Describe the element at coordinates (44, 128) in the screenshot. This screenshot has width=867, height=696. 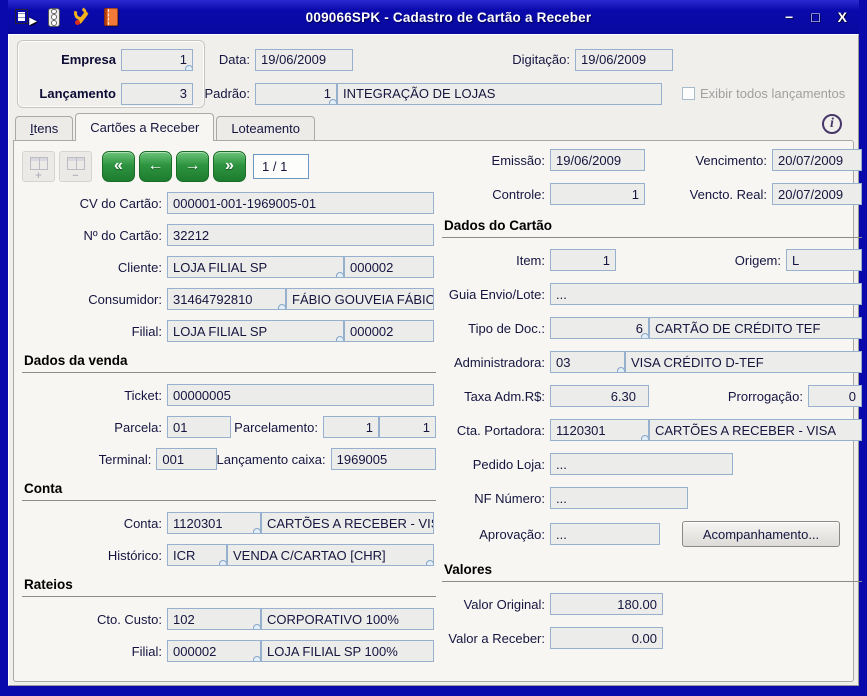
I see `tab-itens: Itens` at that location.